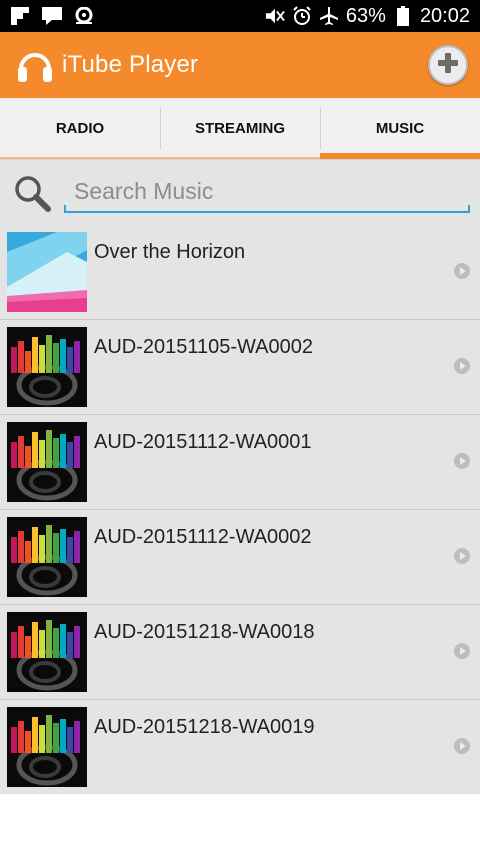 The width and height of the screenshot is (480, 854). I want to click on search-input, so click(266, 192).